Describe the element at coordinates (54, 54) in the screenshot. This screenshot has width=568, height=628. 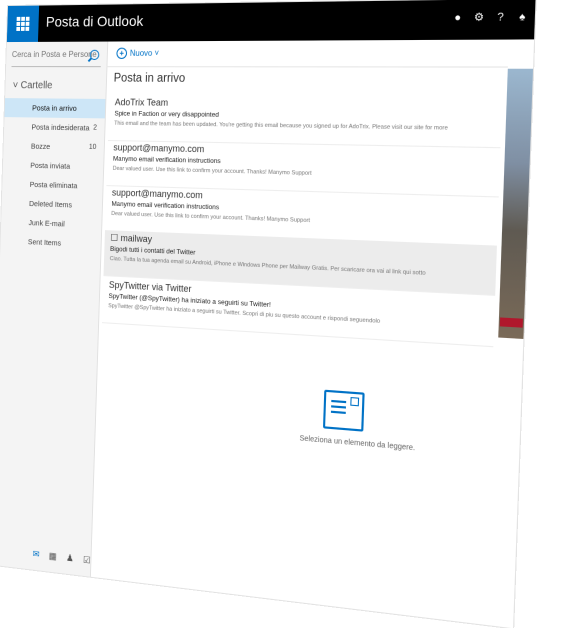
I see `search-placeholder: Cerca in Posta e Persone` at that location.